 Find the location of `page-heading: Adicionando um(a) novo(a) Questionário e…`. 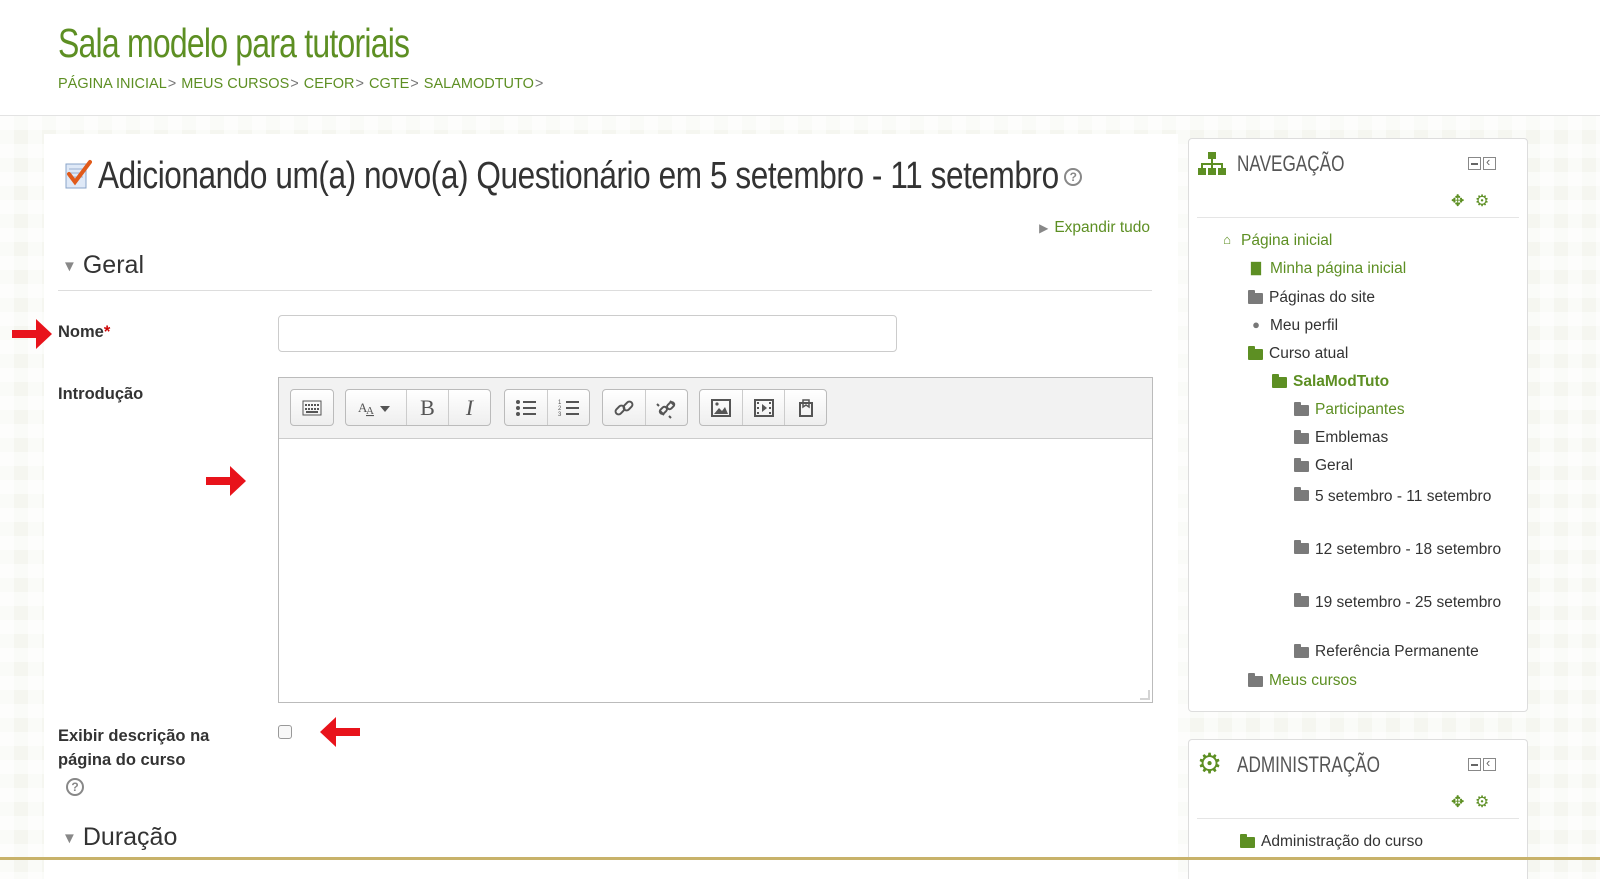

page-heading: Adicionando um(a) novo(a) Questionário e… is located at coordinates (573, 176).